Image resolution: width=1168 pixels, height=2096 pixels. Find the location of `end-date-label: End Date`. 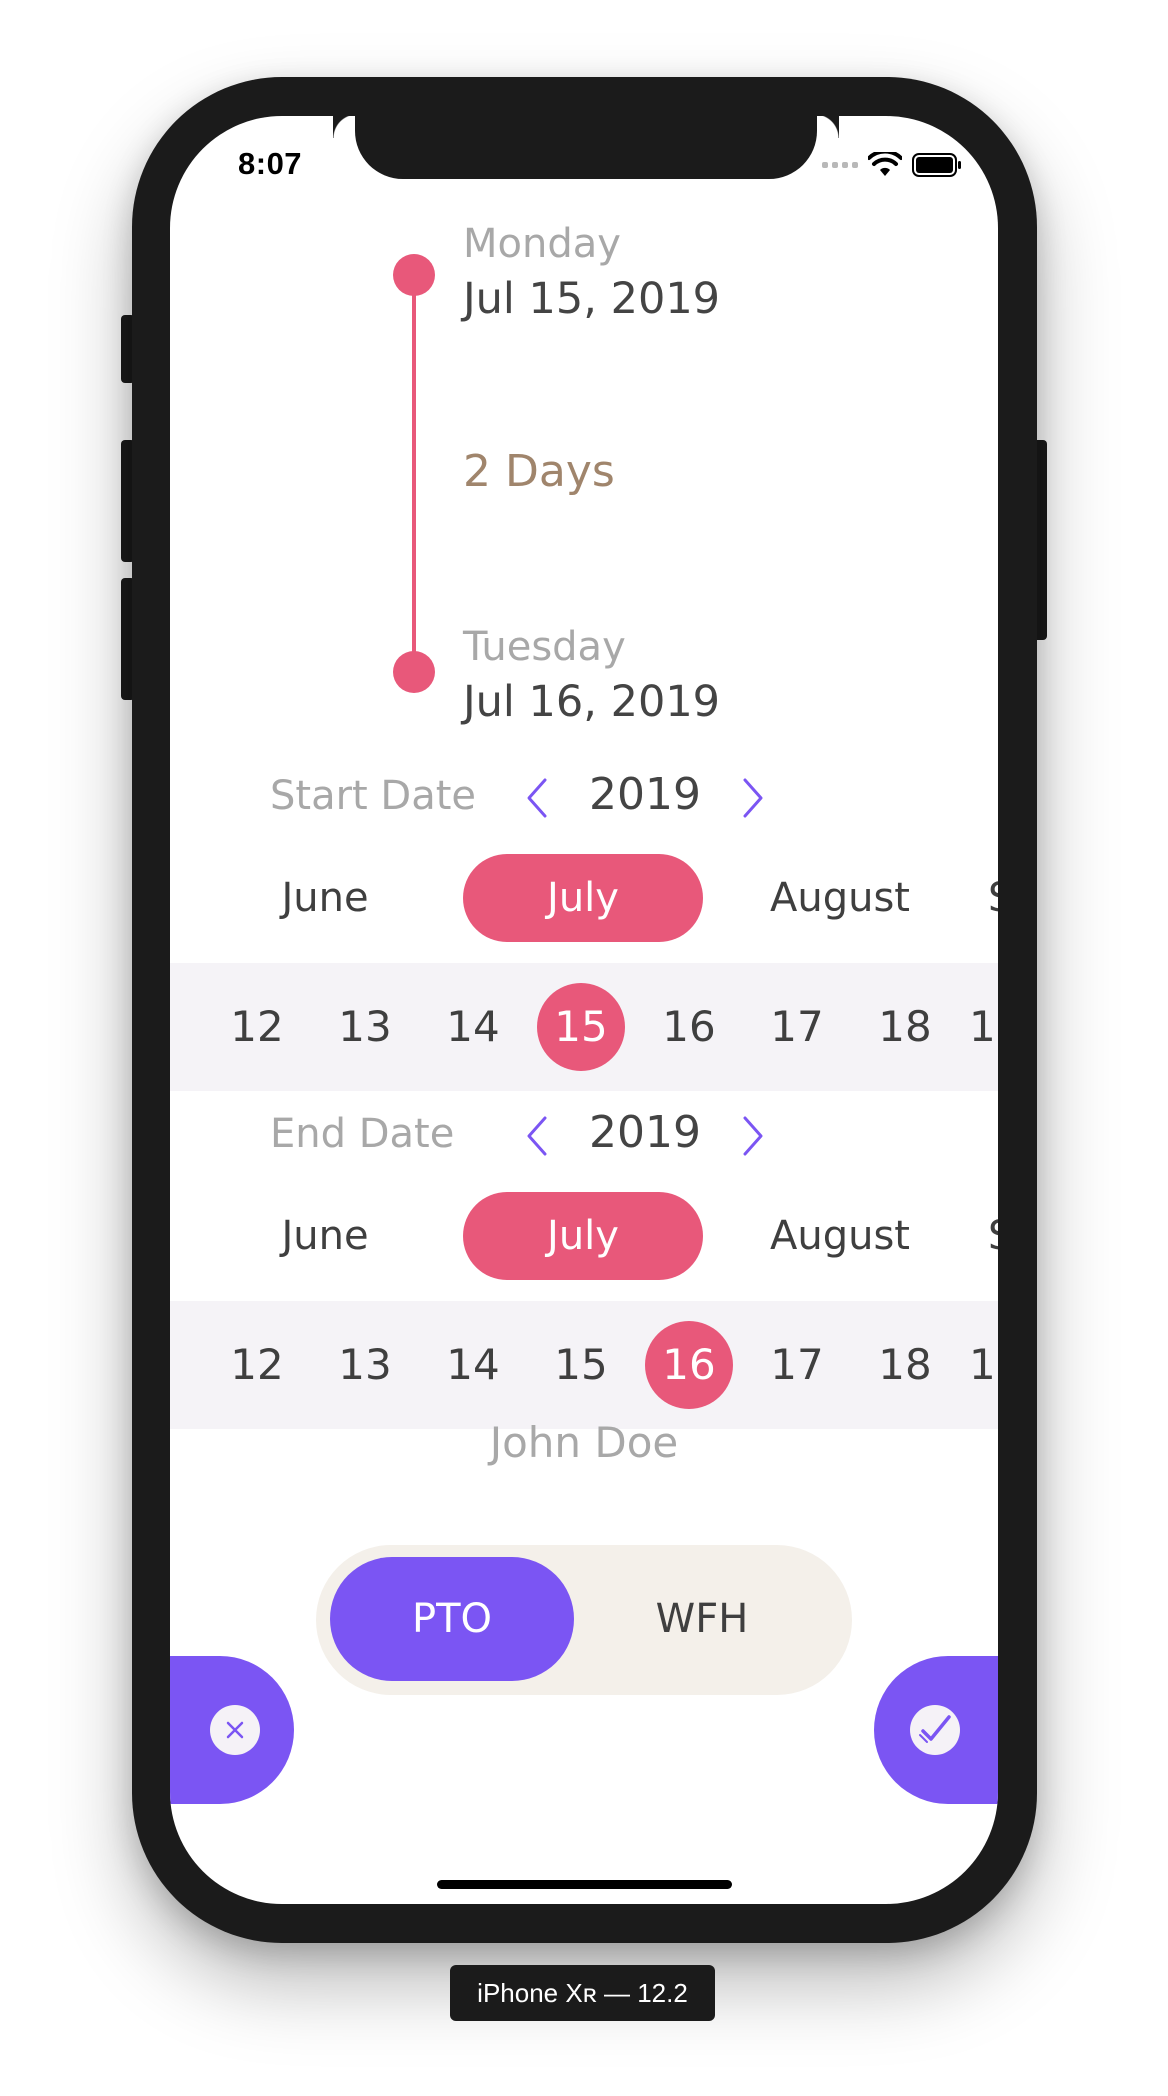

end-date-label: End Date is located at coordinates (362, 1134).